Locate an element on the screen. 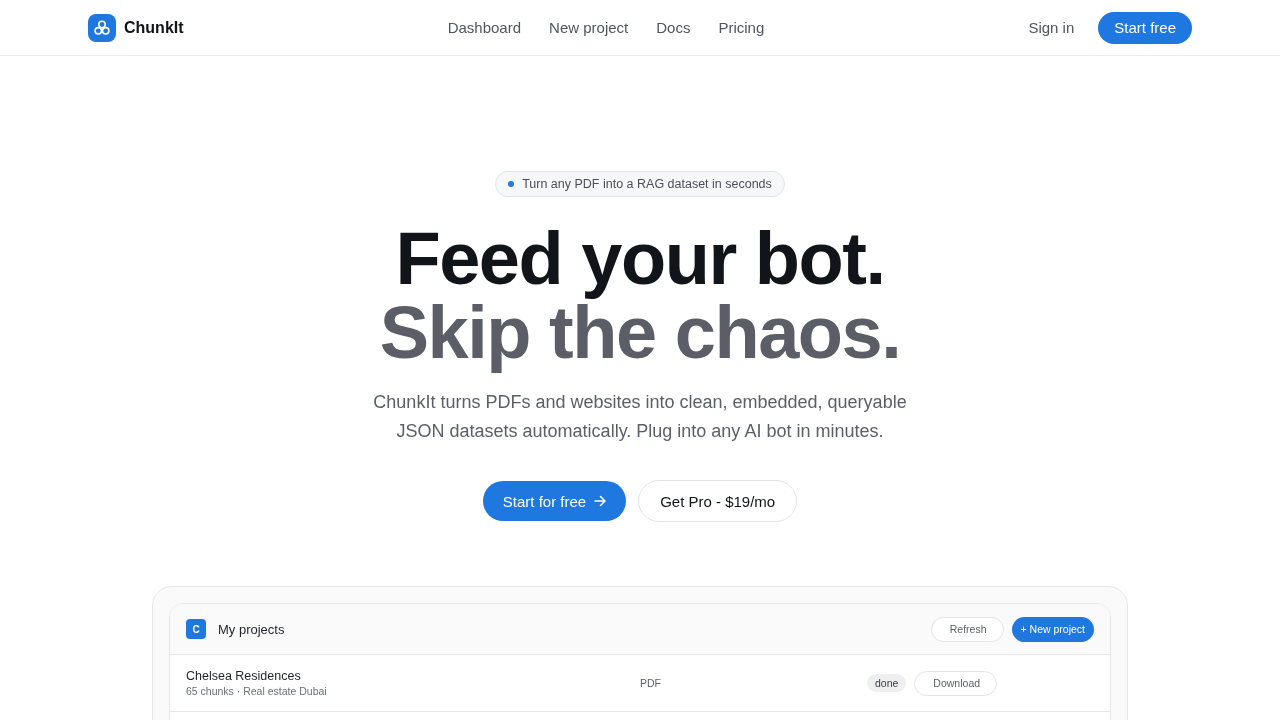 This screenshot has width=1280, height=720. arrow-right-icon is located at coordinates (600, 501).